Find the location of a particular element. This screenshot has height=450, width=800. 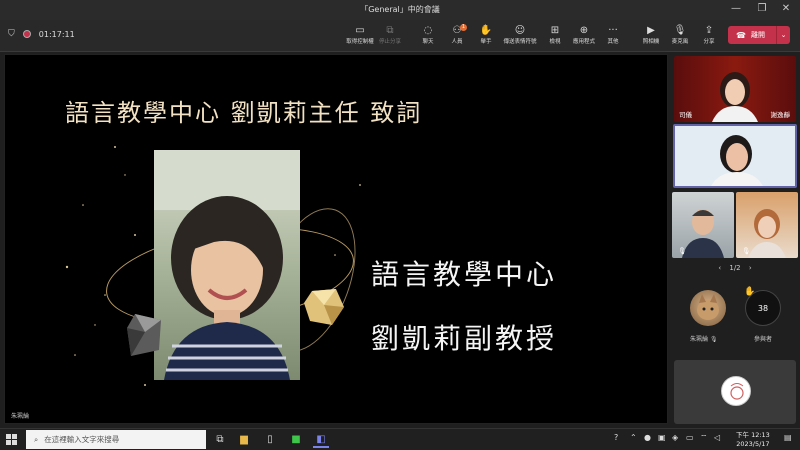

maximize-icon: ❐ is located at coordinates (762, 8).